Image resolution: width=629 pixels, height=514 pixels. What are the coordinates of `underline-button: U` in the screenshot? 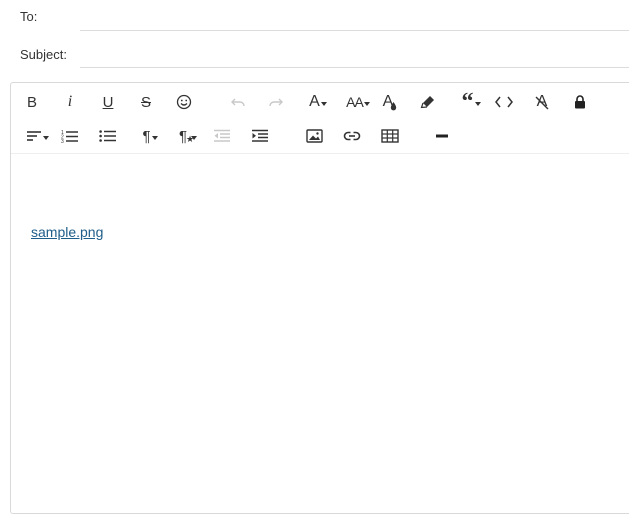 It's located at (108, 102).